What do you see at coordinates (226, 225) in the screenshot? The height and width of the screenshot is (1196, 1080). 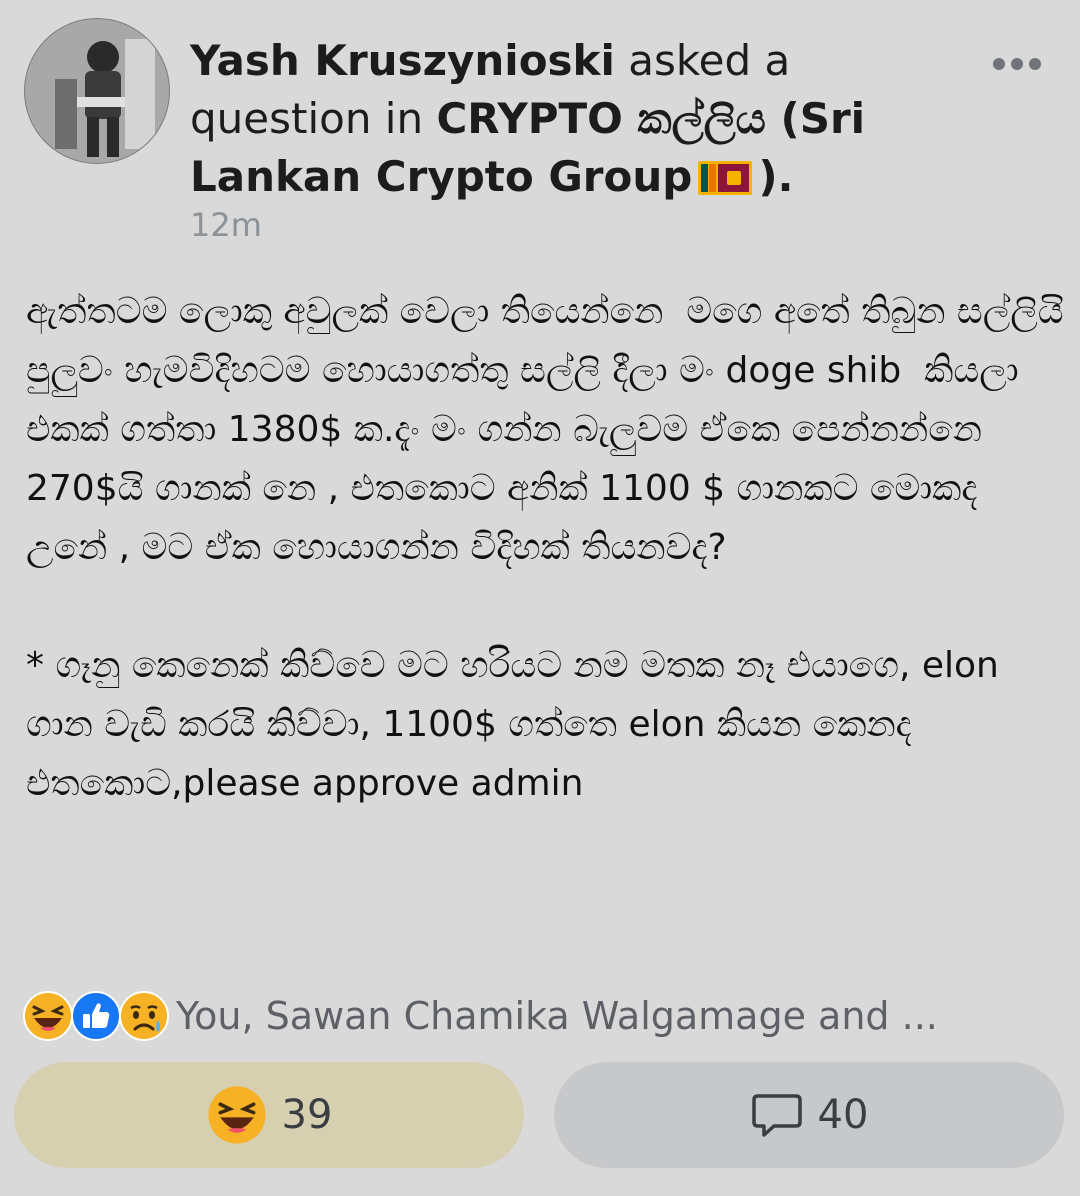 I see `post-timestamp: 12m` at bounding box center [226, 225].